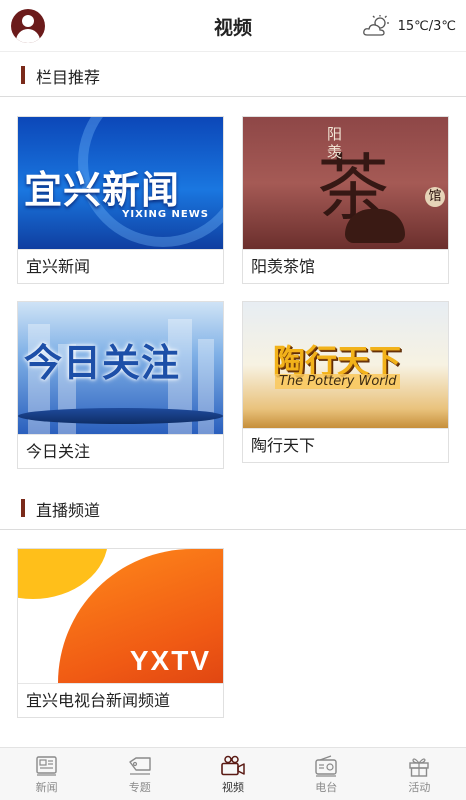 The image size is (466, 800). I want to click on program-card-yixing-news: 宜兴新闻 YIXING NEWS 宜兴新闻, so click(120, 200).